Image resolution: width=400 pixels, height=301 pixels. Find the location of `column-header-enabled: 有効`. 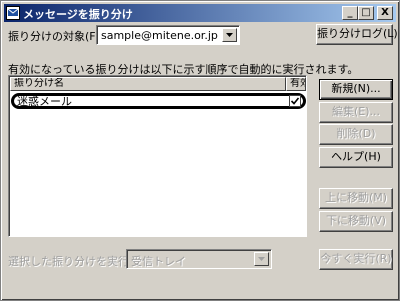

column-header-enabled: 有効 is located at coordinates (296, 84).